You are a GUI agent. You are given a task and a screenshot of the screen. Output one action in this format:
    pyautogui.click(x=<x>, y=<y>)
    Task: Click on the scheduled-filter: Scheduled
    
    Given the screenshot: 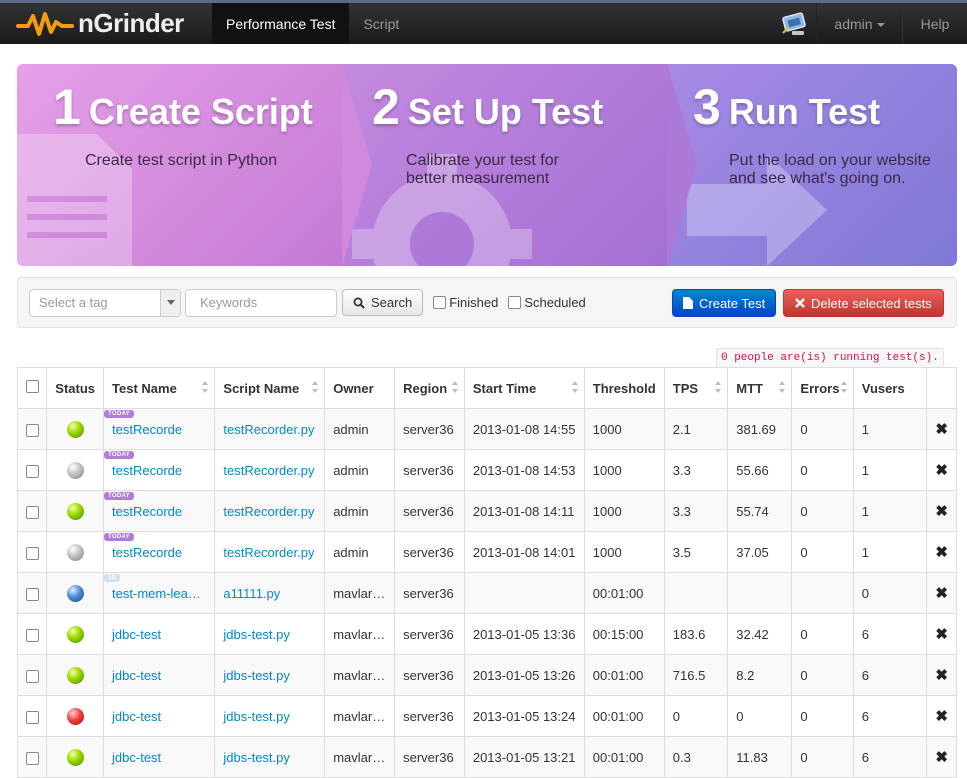 What is the action you would take?
    pyautogui.click(x=547, y=302)
    